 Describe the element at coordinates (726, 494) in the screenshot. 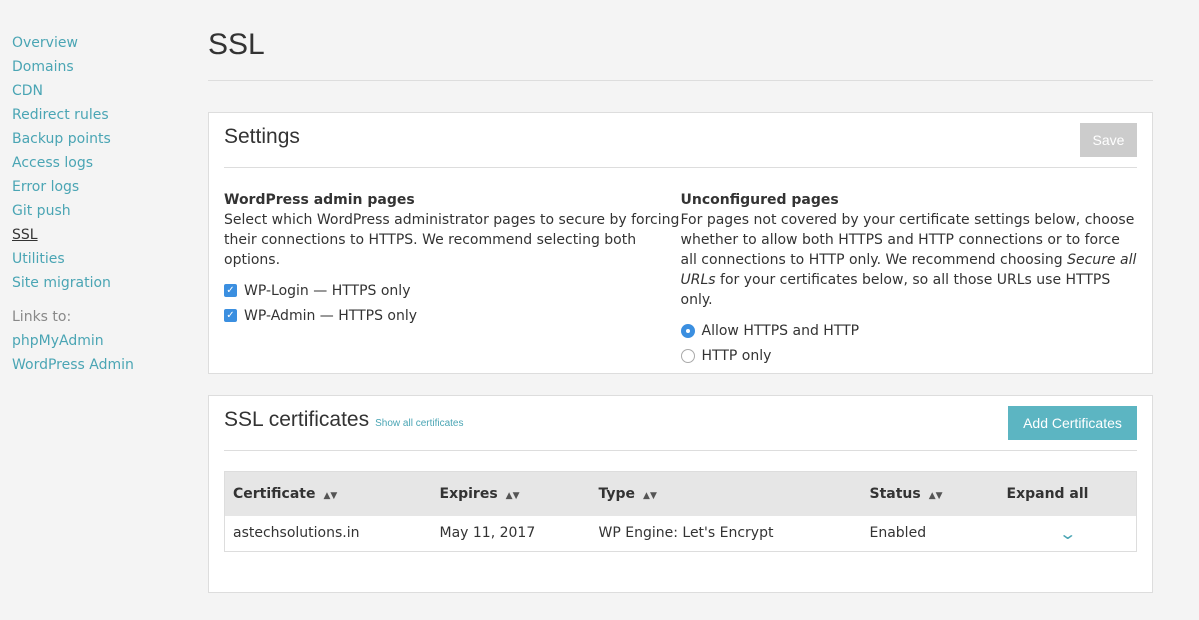

I see `col-type-header: Type ▲▼` at that location.